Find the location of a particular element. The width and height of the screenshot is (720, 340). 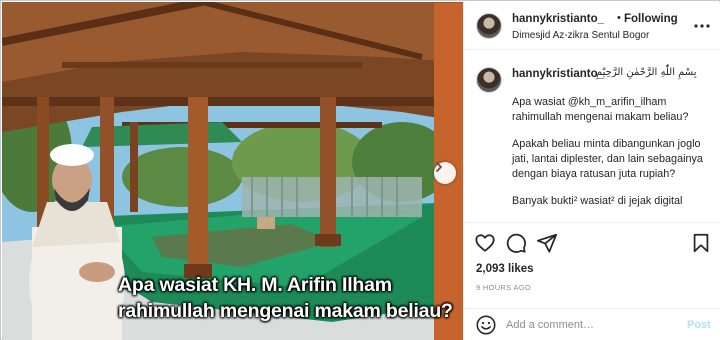

add-comment-bar: Post is located at coordinates (592, 324).